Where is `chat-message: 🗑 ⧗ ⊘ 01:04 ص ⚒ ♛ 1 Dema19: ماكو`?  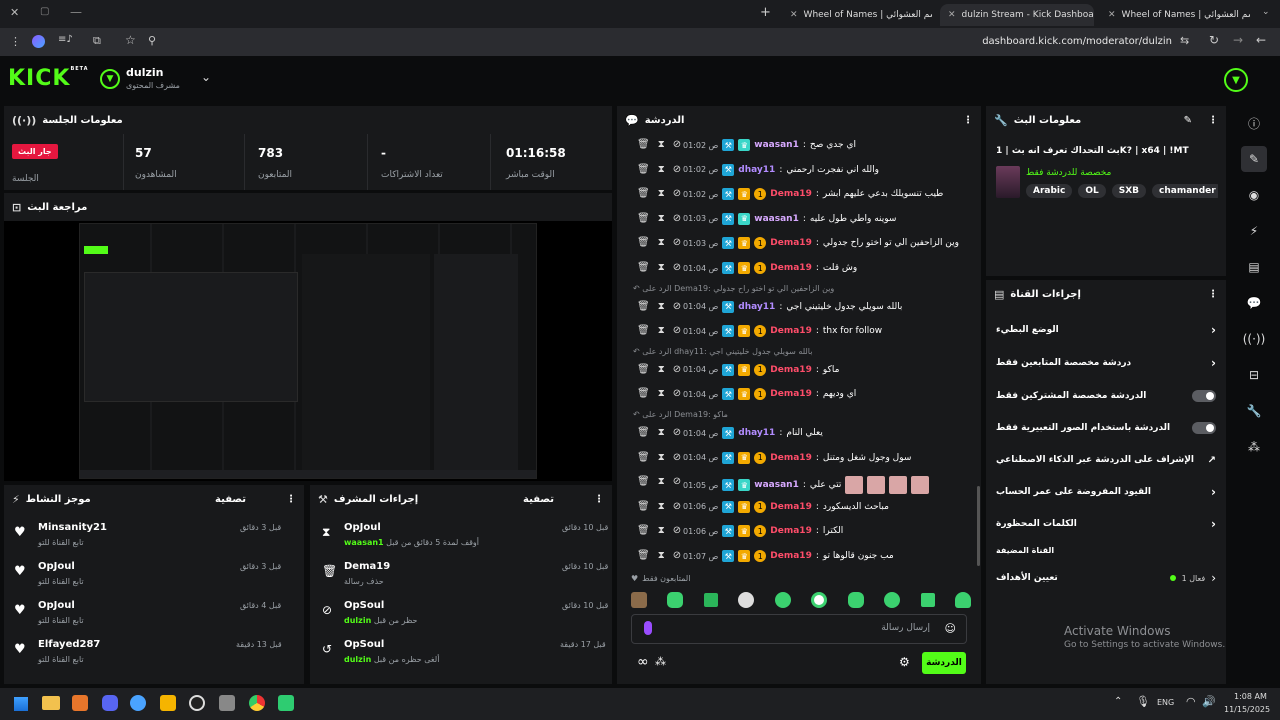 chat-message: 🗑 ⧗ ⊘ 01:04 ص ⚒ ♛ 1 Dema19: ماكو is located at coordinates (798, 371).